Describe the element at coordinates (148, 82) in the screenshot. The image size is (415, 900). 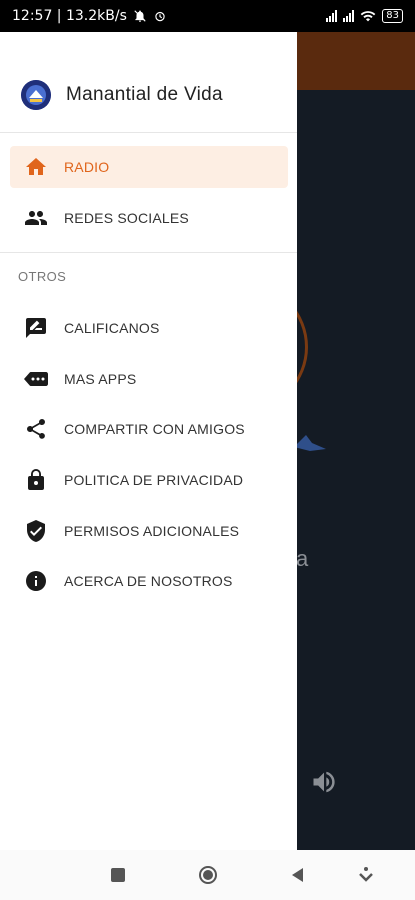
I see `drawer-header: Manantial de Vida` at that location.